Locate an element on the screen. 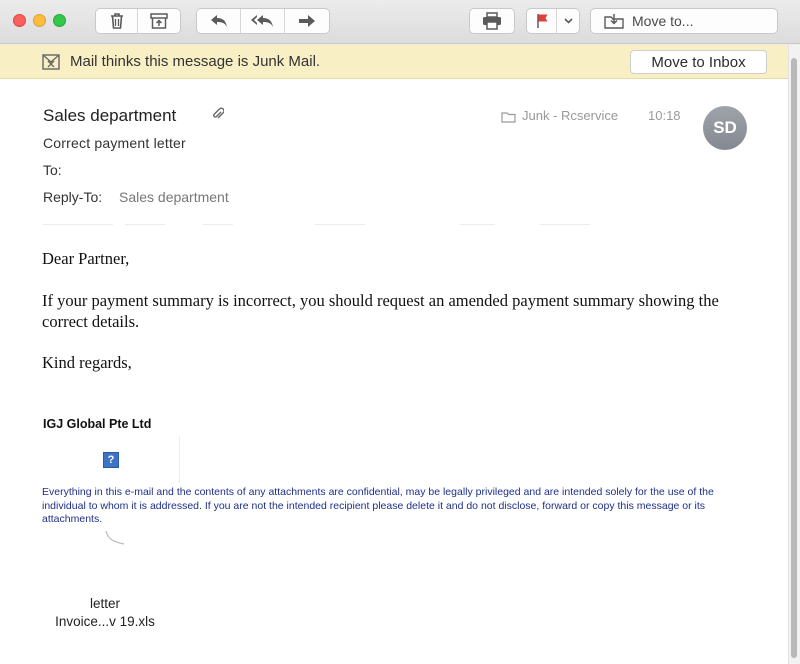 The width and height of the screenshot is (800, 664). flag-button is located at coordinates (542, 21).